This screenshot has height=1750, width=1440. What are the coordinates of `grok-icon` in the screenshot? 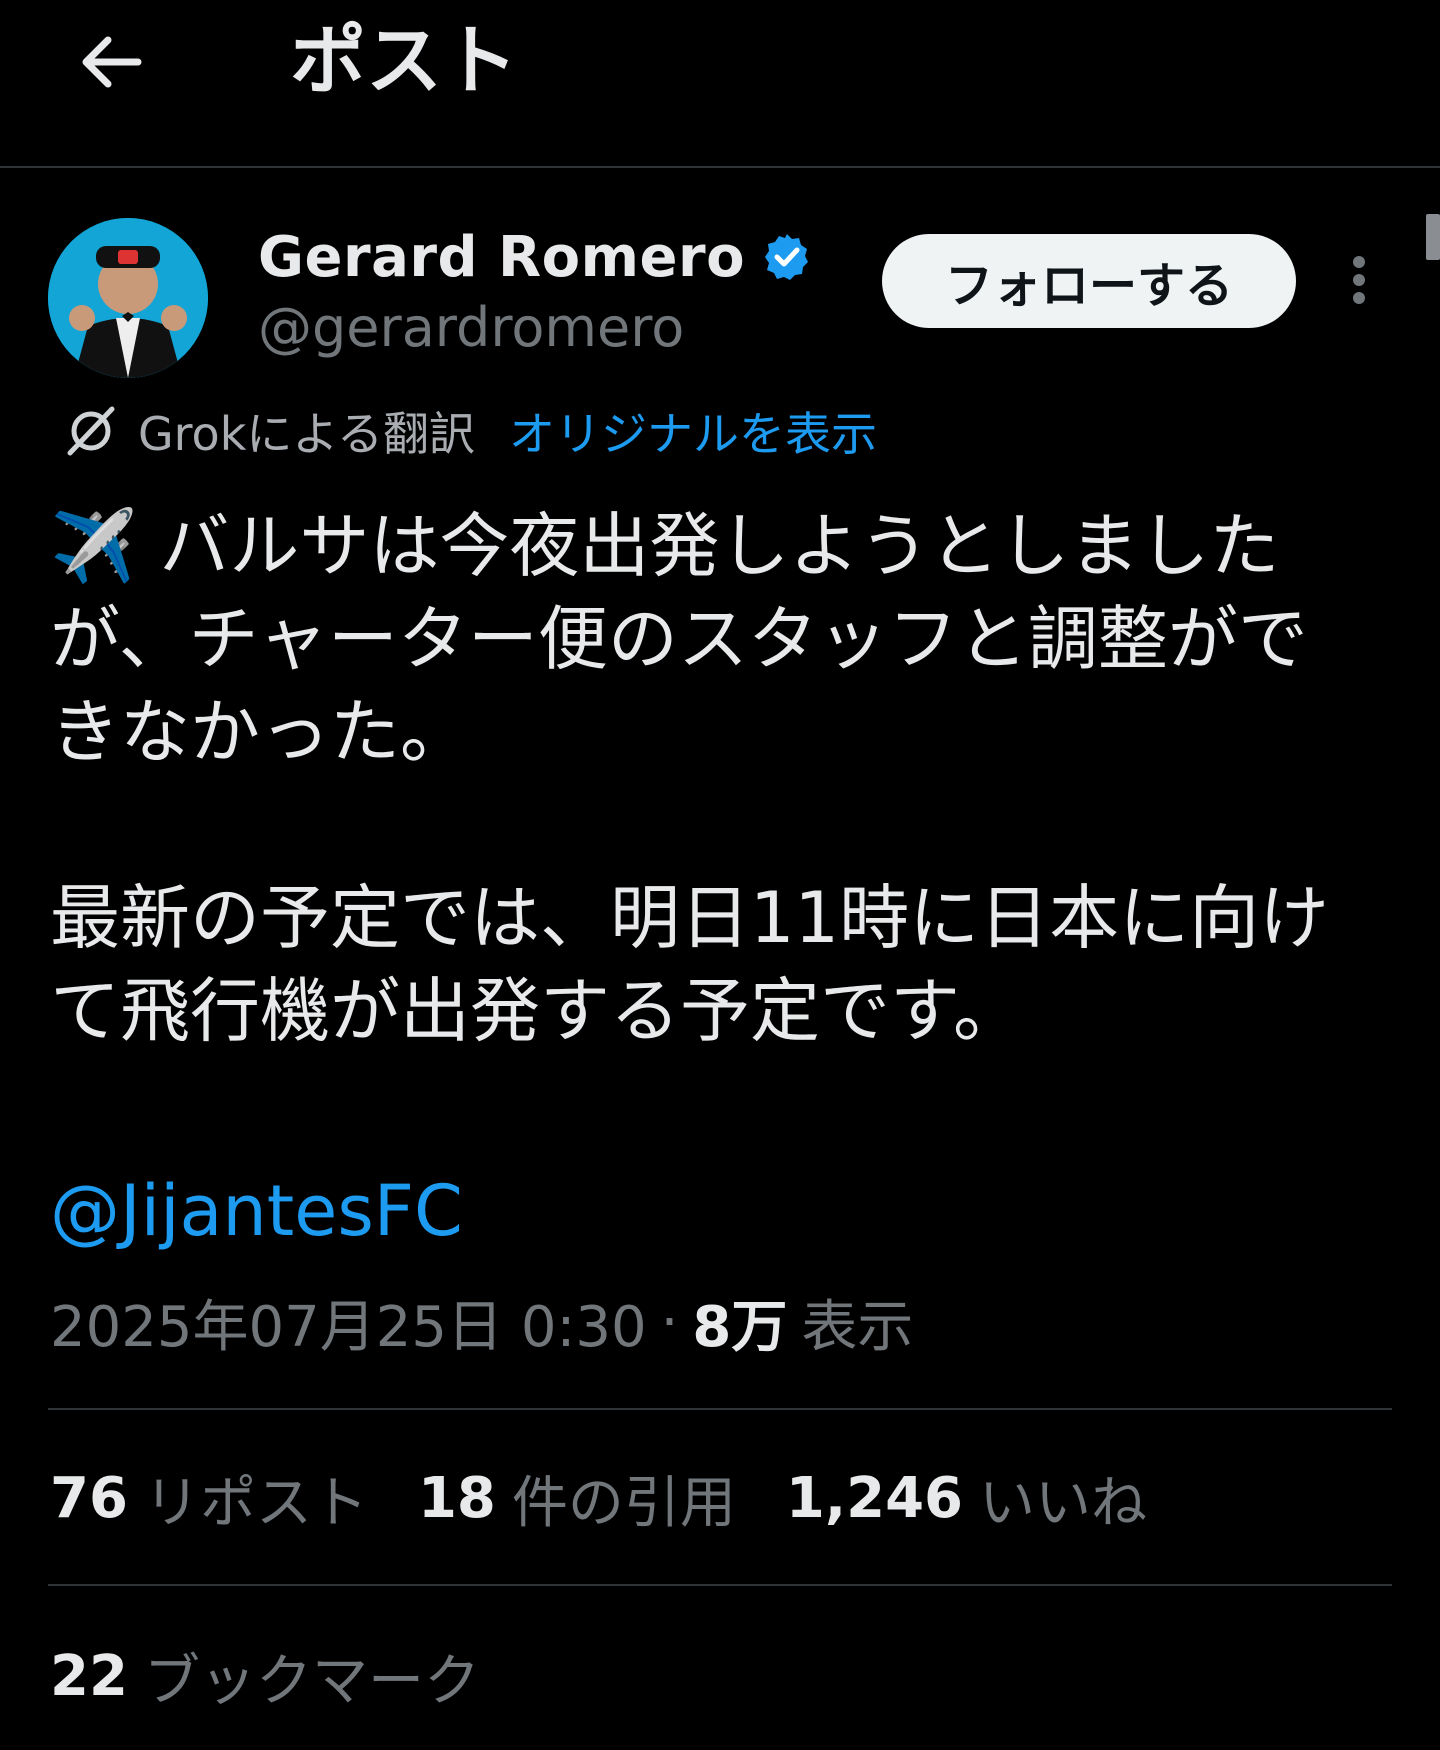 It's located at (91, 431).